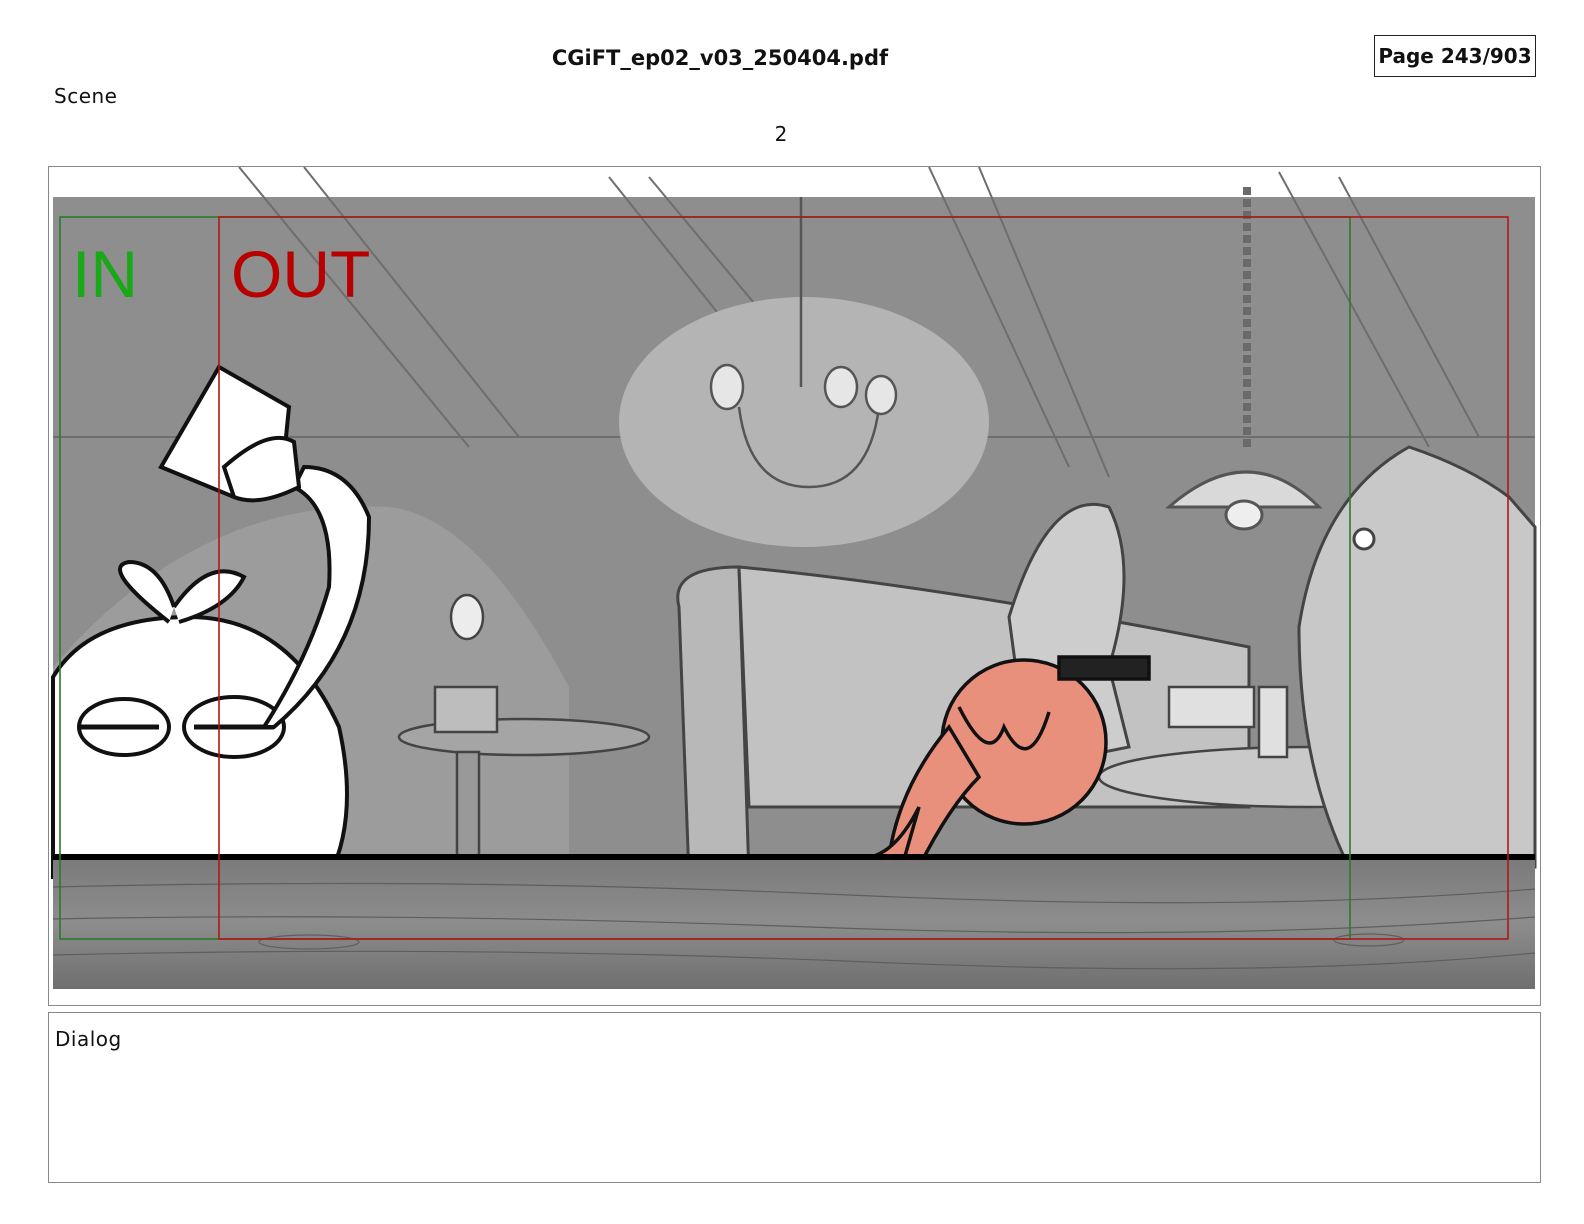 The image size is (1584, 1224). I want to click on bar-counter, so click(794, 923).